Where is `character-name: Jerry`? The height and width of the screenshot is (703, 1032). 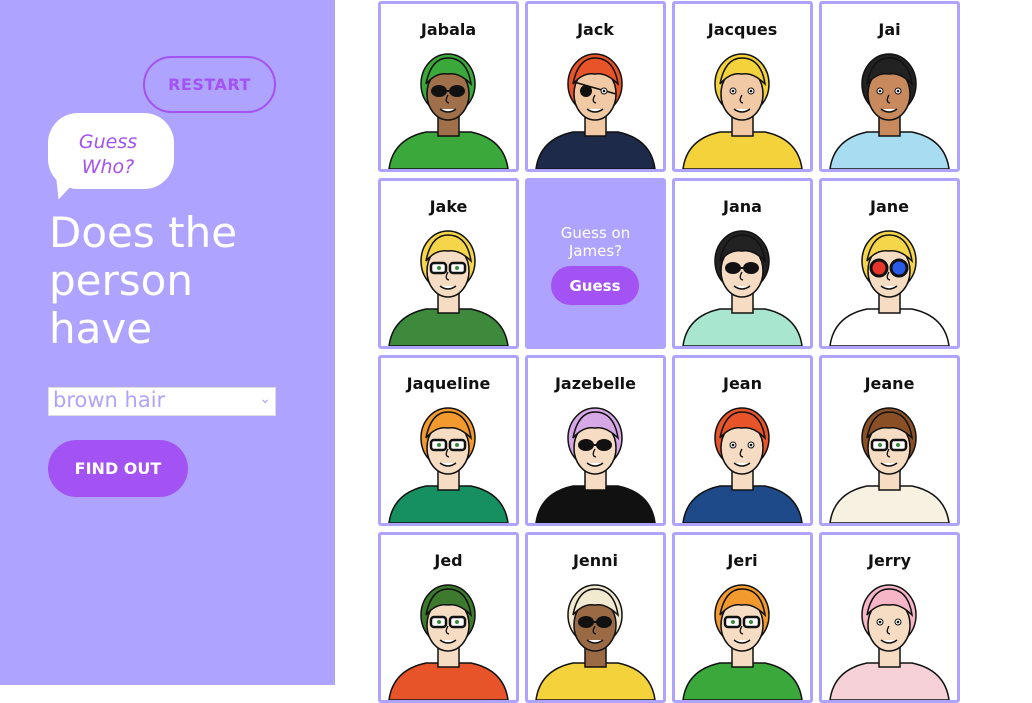 character-name: Jerry is located at coordinates (889, 560).